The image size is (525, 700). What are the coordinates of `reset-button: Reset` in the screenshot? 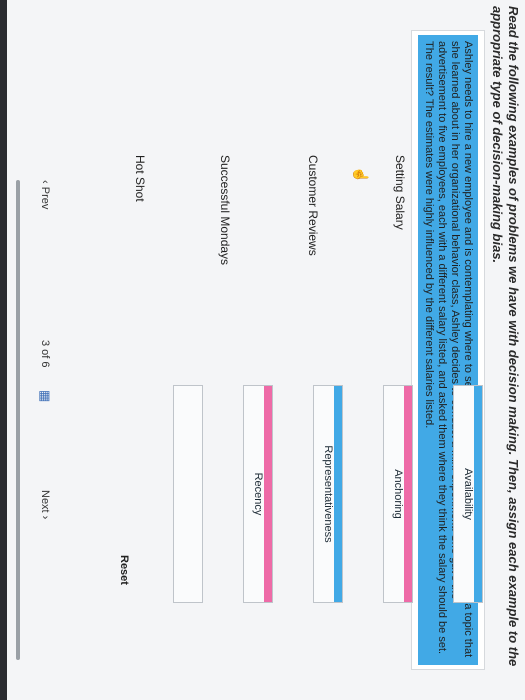 It's located at (124, 570).